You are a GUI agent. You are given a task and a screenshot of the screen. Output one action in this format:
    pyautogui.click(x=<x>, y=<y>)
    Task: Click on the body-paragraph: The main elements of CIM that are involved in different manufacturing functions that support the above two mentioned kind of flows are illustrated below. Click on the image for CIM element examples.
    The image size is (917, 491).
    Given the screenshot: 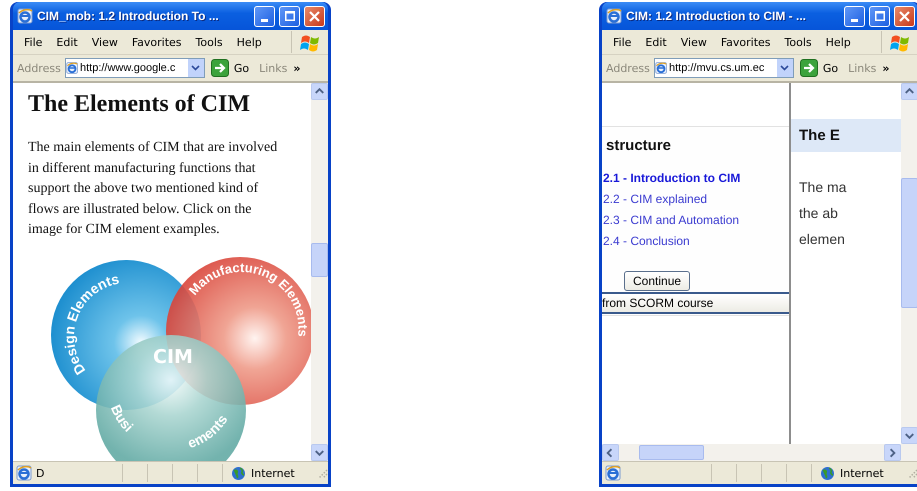 What is the action you would take?
    pyautogui.click(x=153, y=189)
    